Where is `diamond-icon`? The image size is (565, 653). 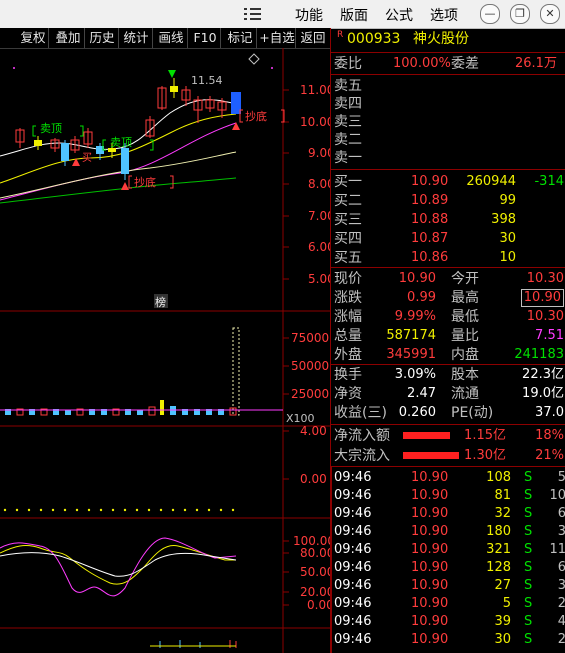 diamond-icon is located at coordinates (254, 59).